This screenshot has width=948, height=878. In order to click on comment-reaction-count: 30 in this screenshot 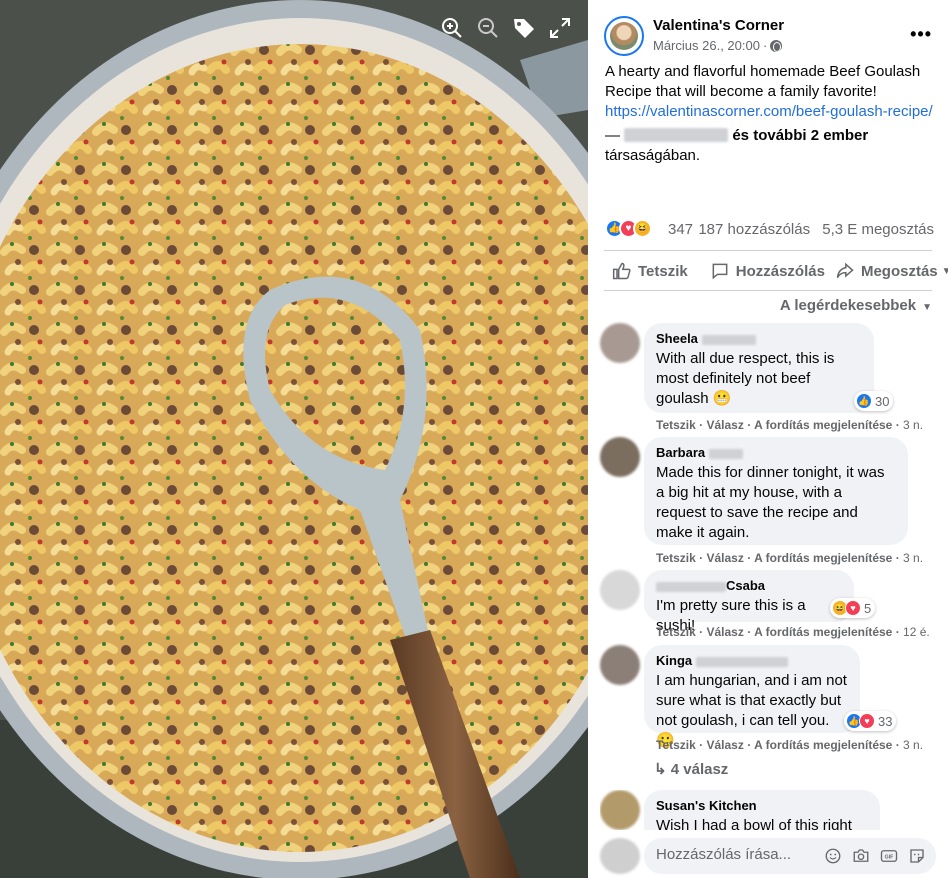, I will do `click(882, 401)`.